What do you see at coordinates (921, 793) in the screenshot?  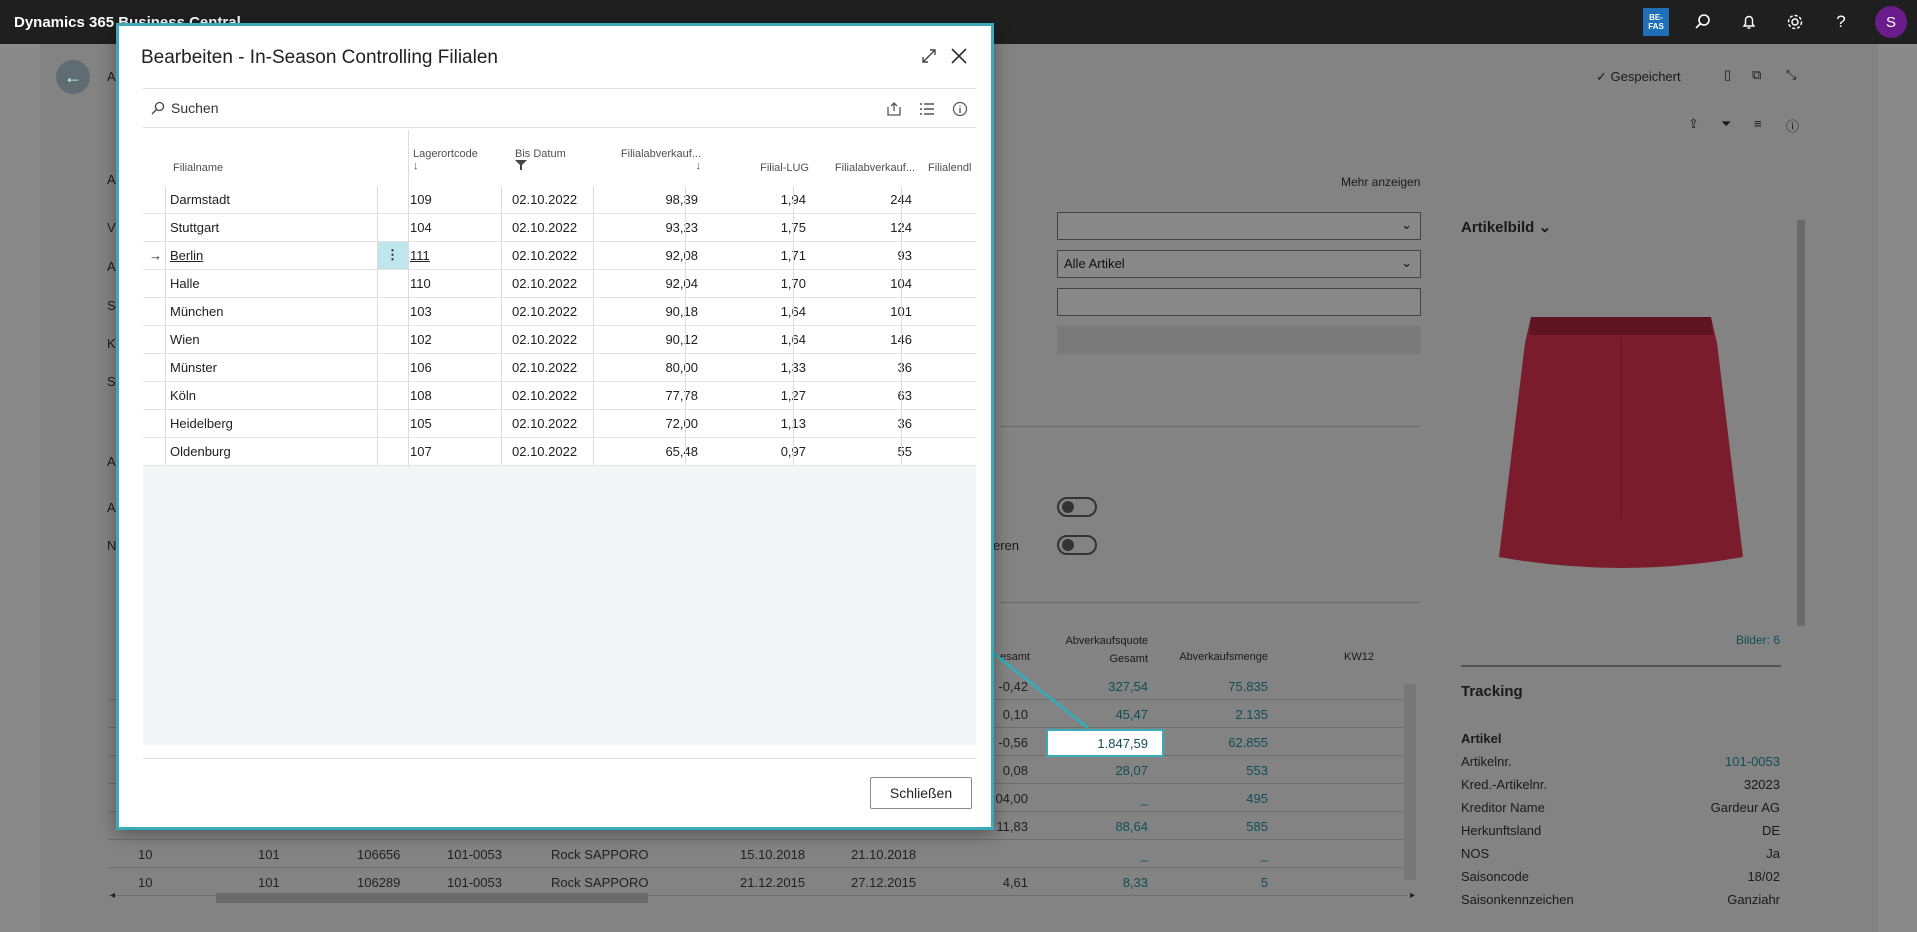 I see `close-button: Schließen` at bounding box center [921, 793].